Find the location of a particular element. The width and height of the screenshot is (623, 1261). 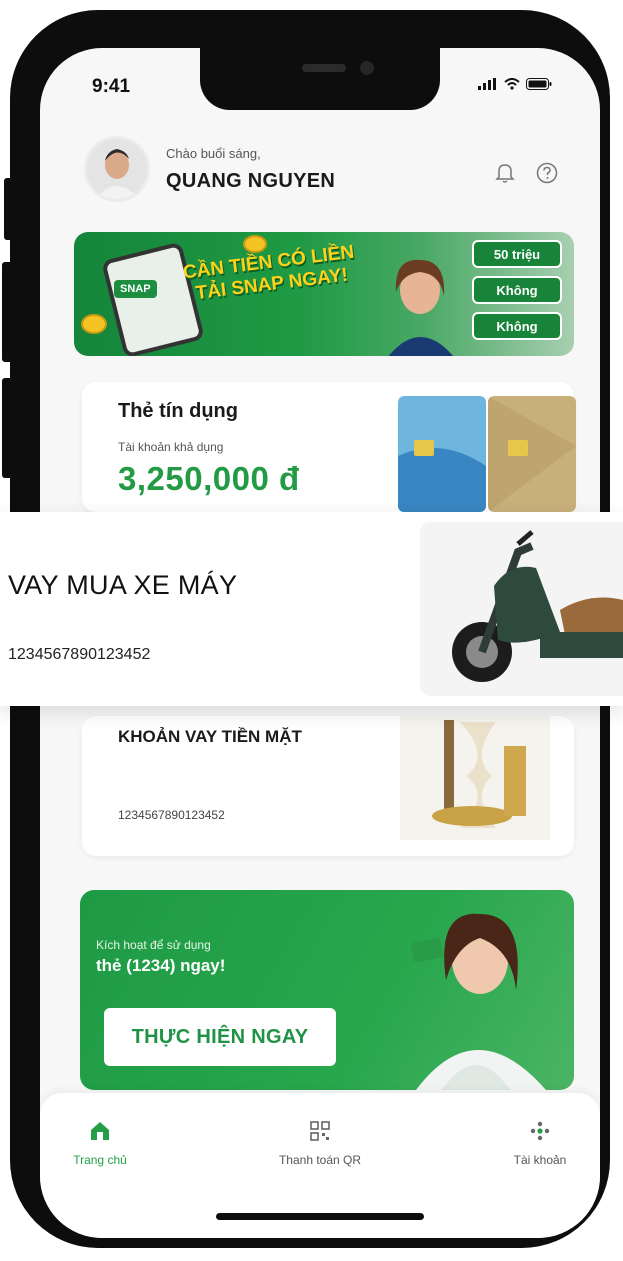

nav-label-home: Trang chủ is located at coordinates (100, 1160).